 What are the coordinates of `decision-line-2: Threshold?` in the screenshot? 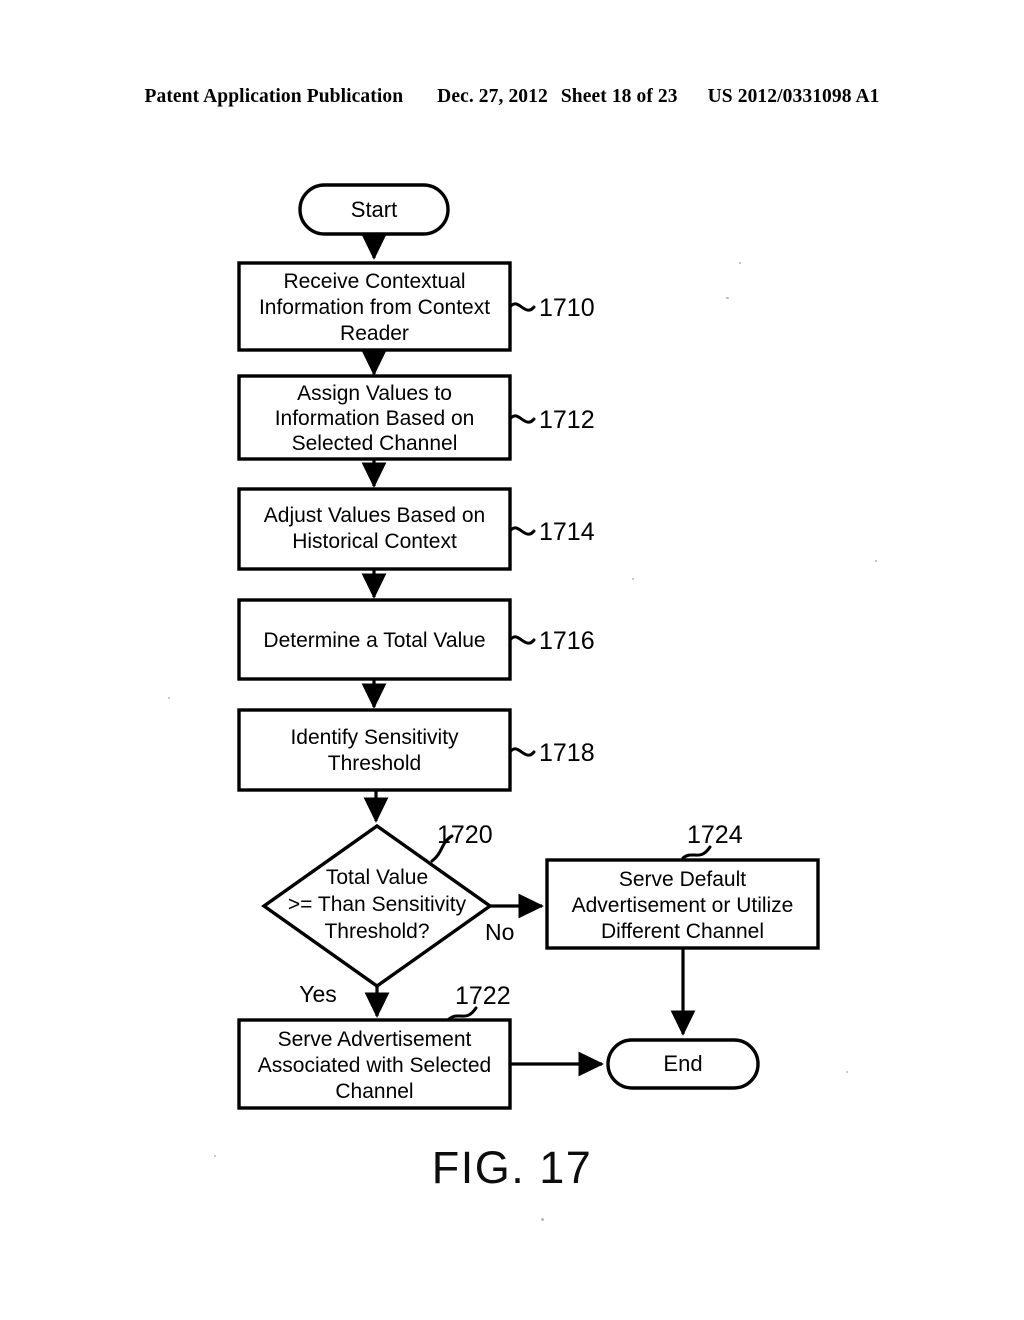 It's located at (376, 931).